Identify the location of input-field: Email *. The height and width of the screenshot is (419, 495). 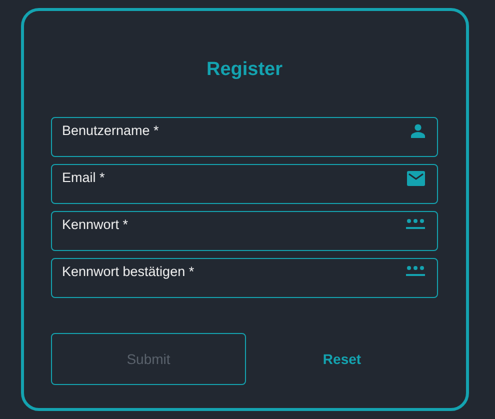
(244, 184).